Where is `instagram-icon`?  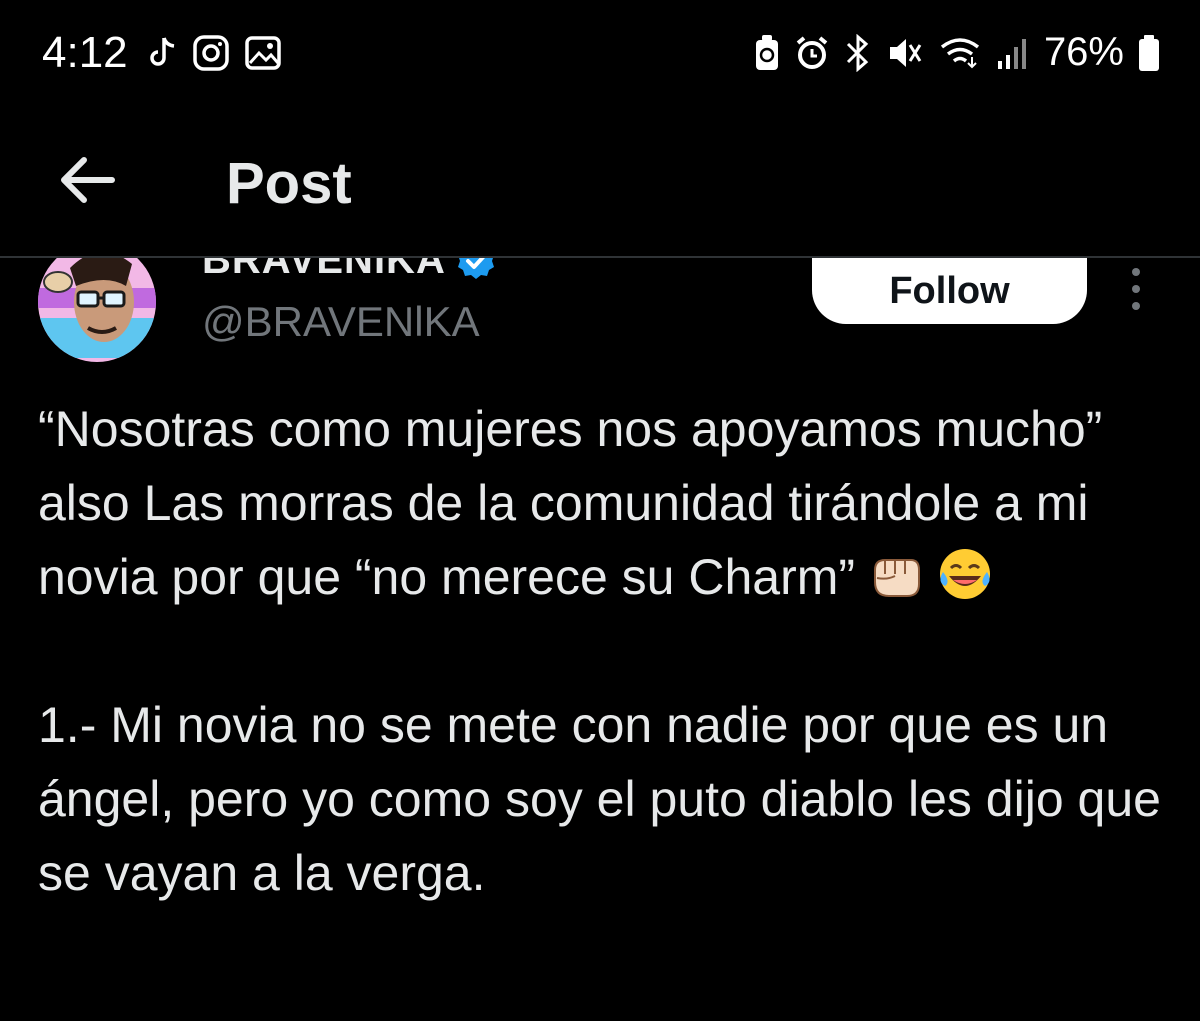
instagram-icon is located at coordinates (211, 53).